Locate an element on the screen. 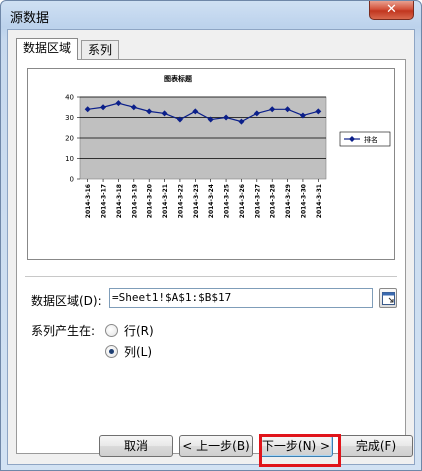  collapse-dialog-button is located at coordinates (388, 298).